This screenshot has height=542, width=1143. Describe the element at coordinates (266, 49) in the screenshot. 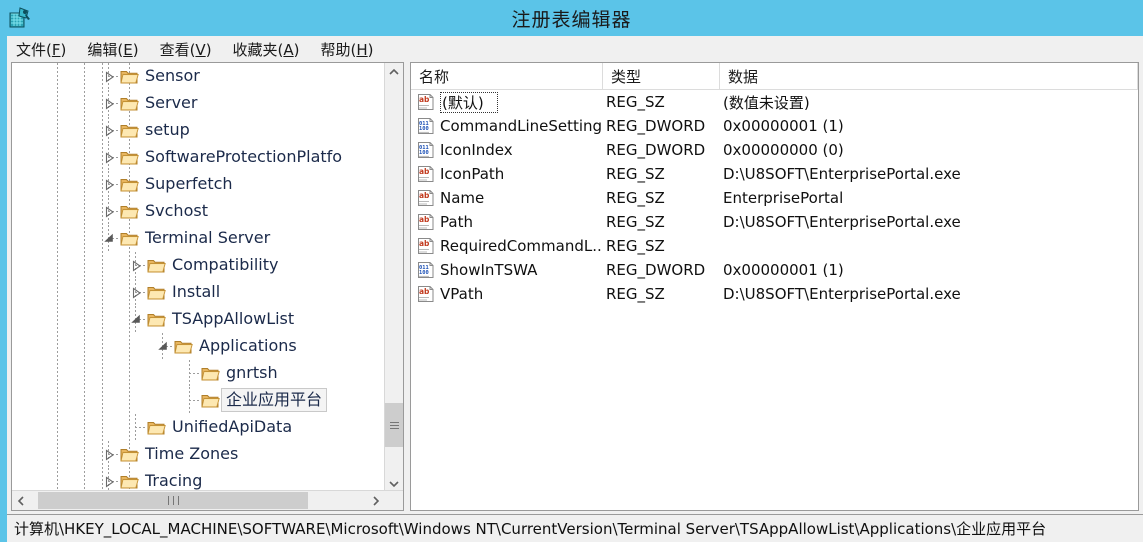

I see `menu-favorites: 收藏夹(A)` at that location.